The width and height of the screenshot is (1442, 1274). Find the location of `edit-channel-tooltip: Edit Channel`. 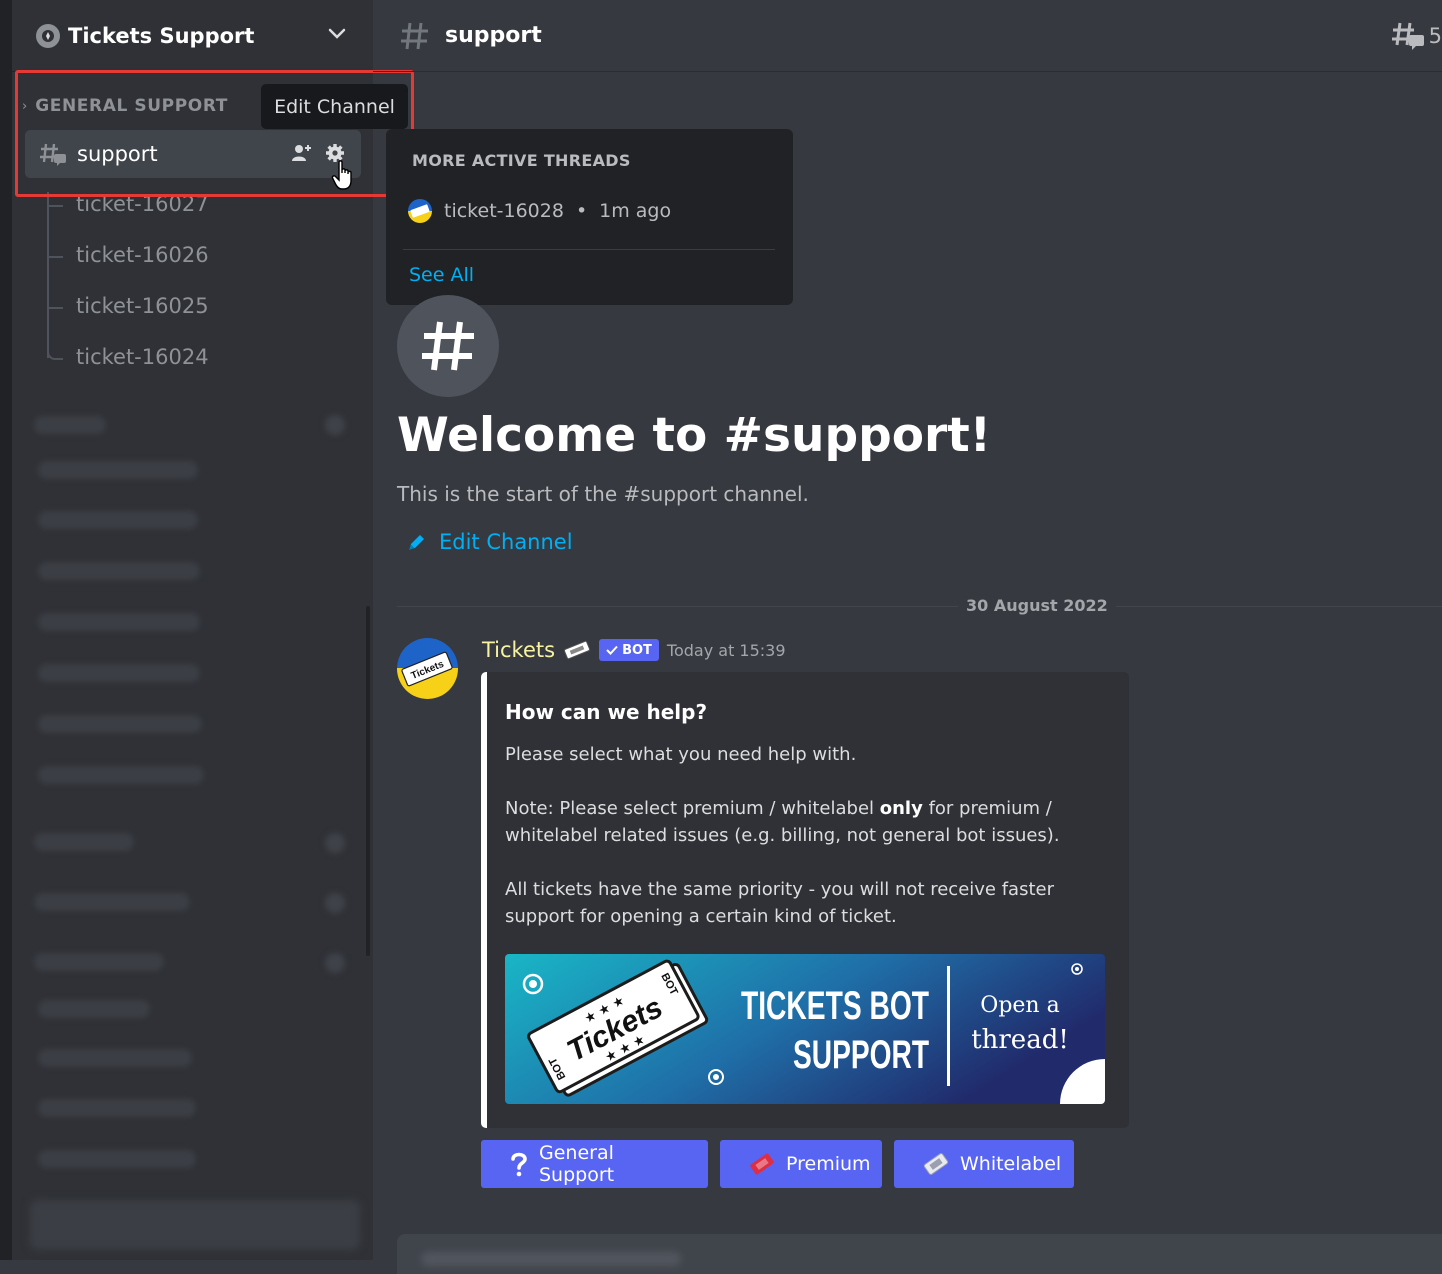

edit-channel-tooltip: Edit Channel is located at coordinates (334, 106).